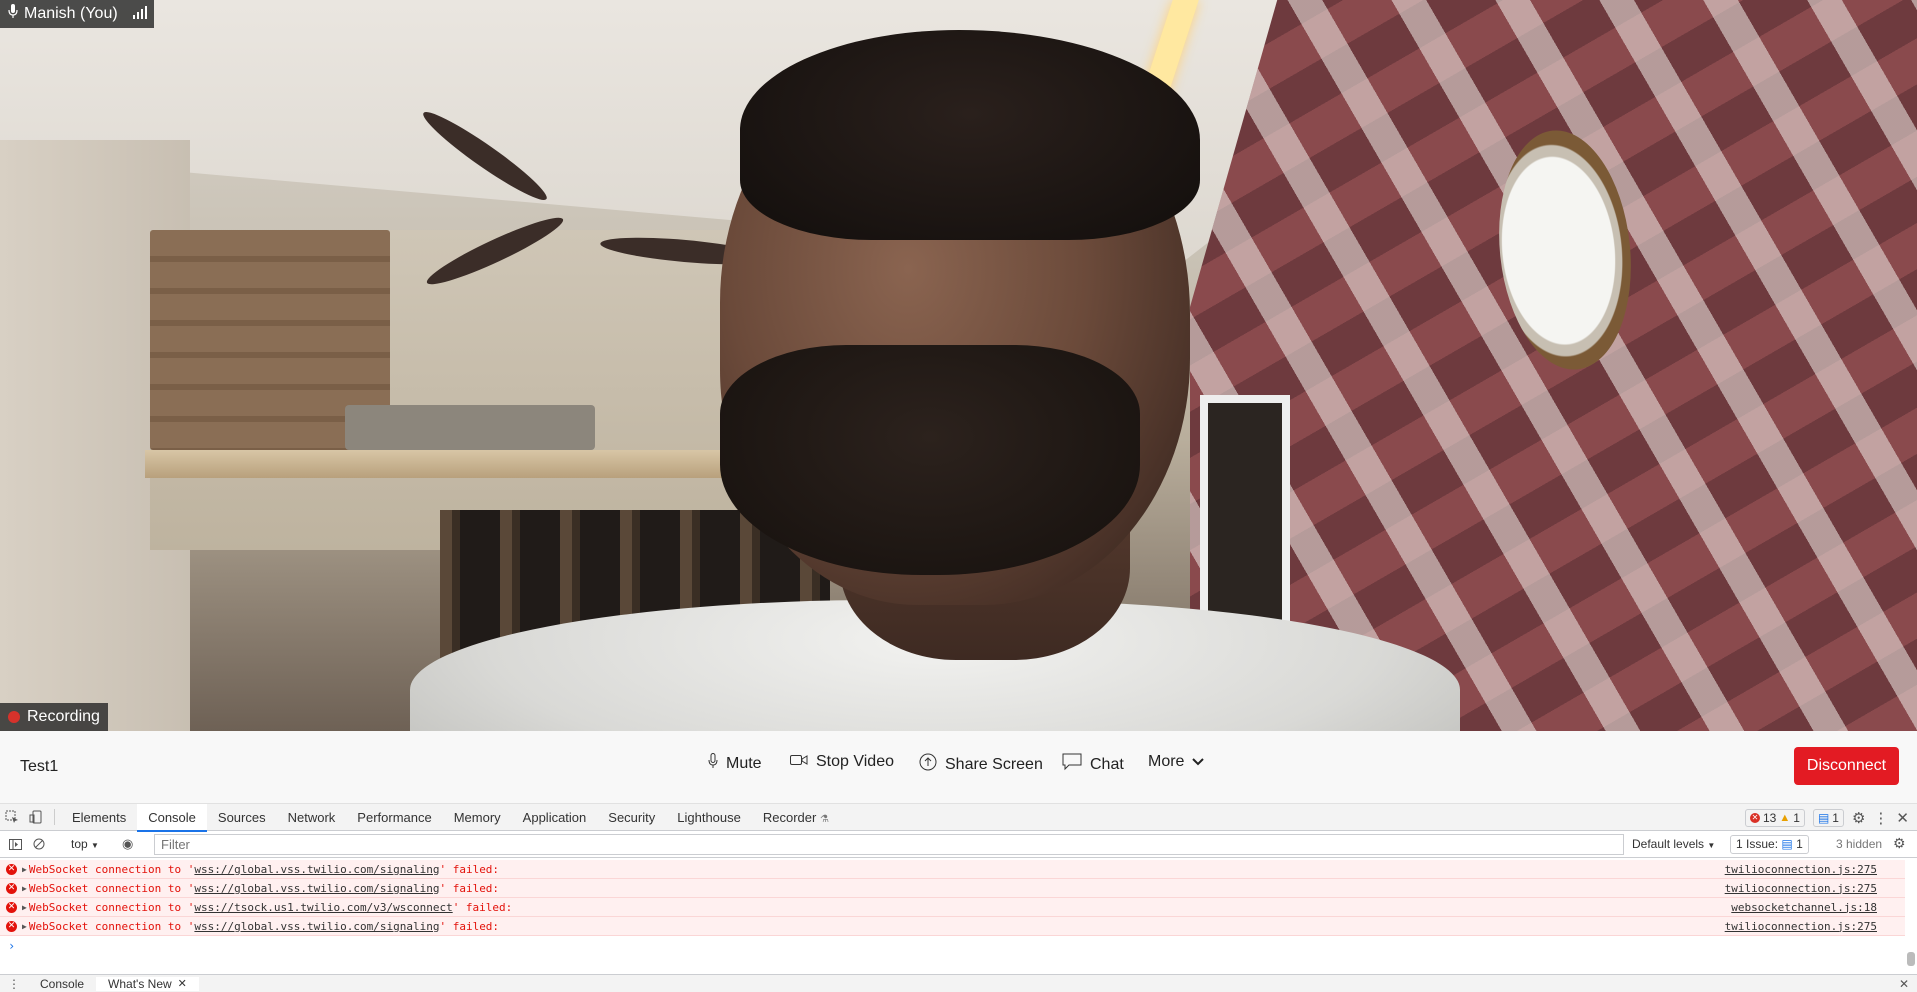  What do you see at coordinates (1770, 817) in the screenshot?
I see `error-count: 13` at bounding box center [1770, 817].